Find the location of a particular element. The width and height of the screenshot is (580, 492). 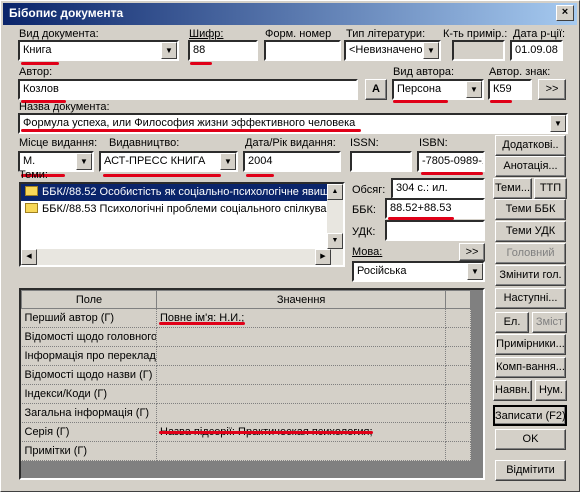

author-type-value: Персона is located at coordinates (419, 89).